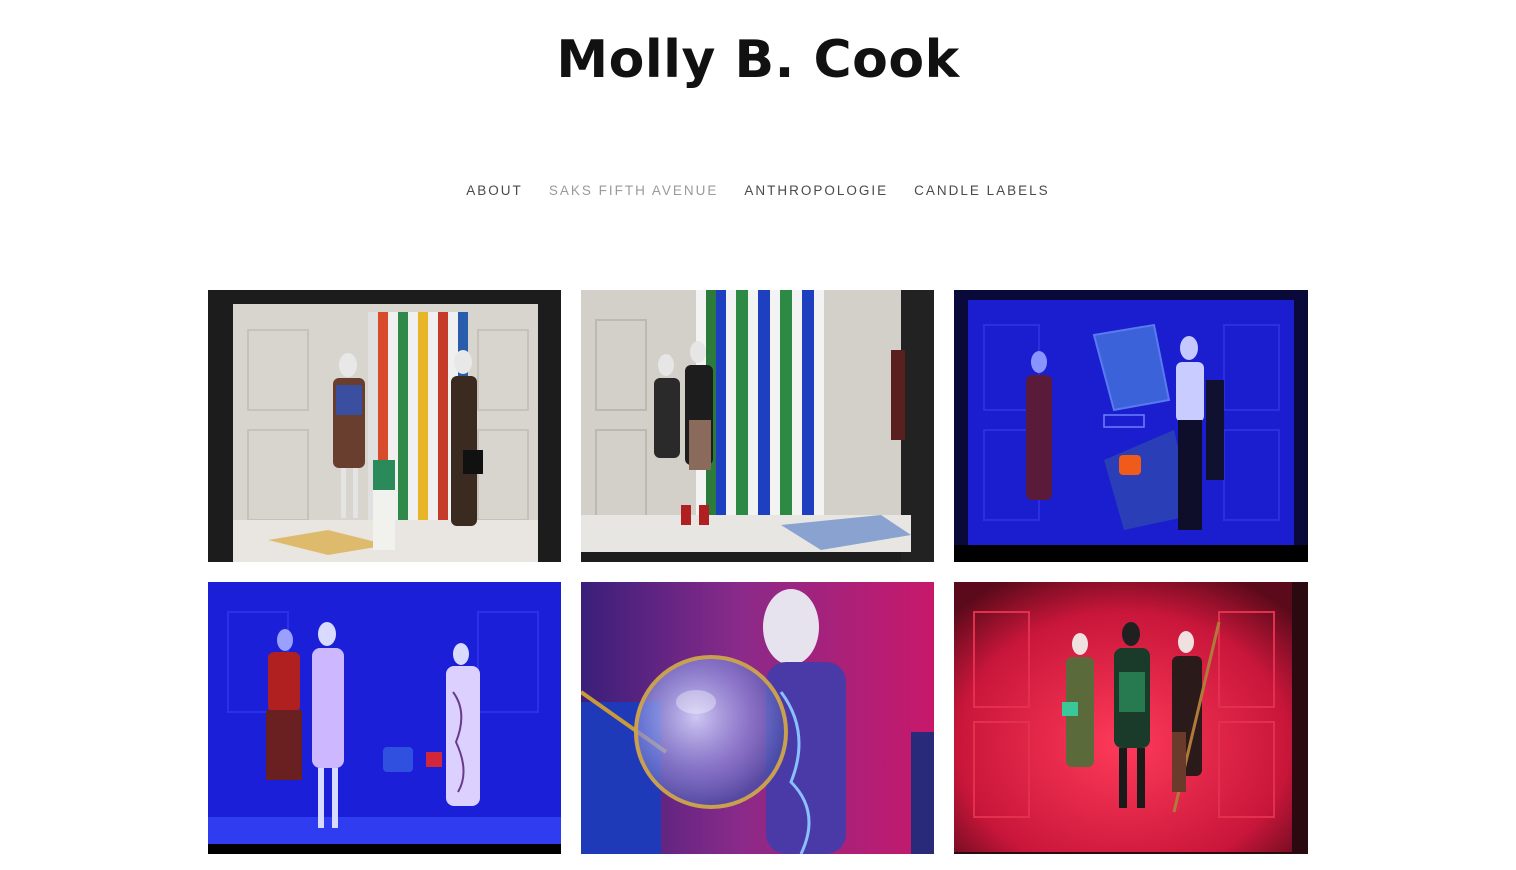  I want to click on nav-item-saks-fifth-avenue: SAKS FIFTH AVENUE, so click(634, 191).